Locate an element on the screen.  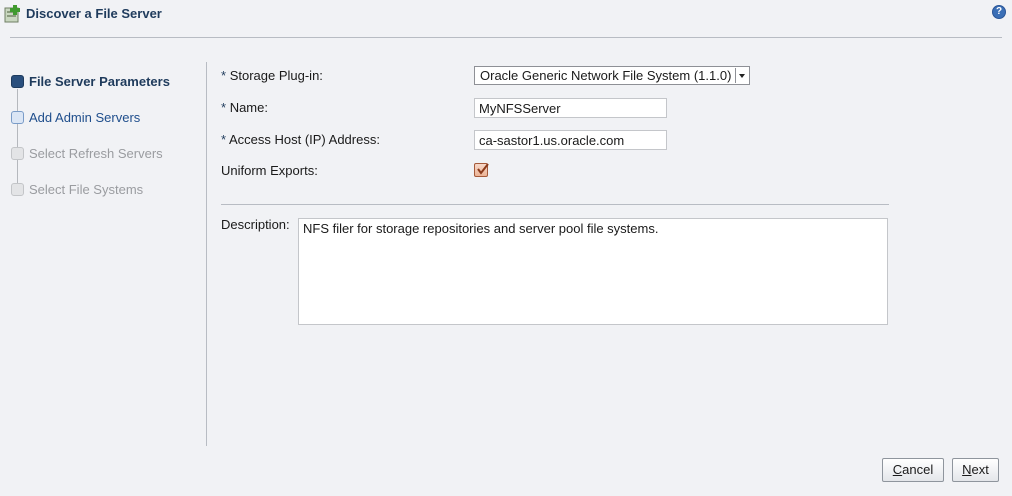
train-step-file-server-parameters: File Server Parameters is located at coordinates (105, 82).